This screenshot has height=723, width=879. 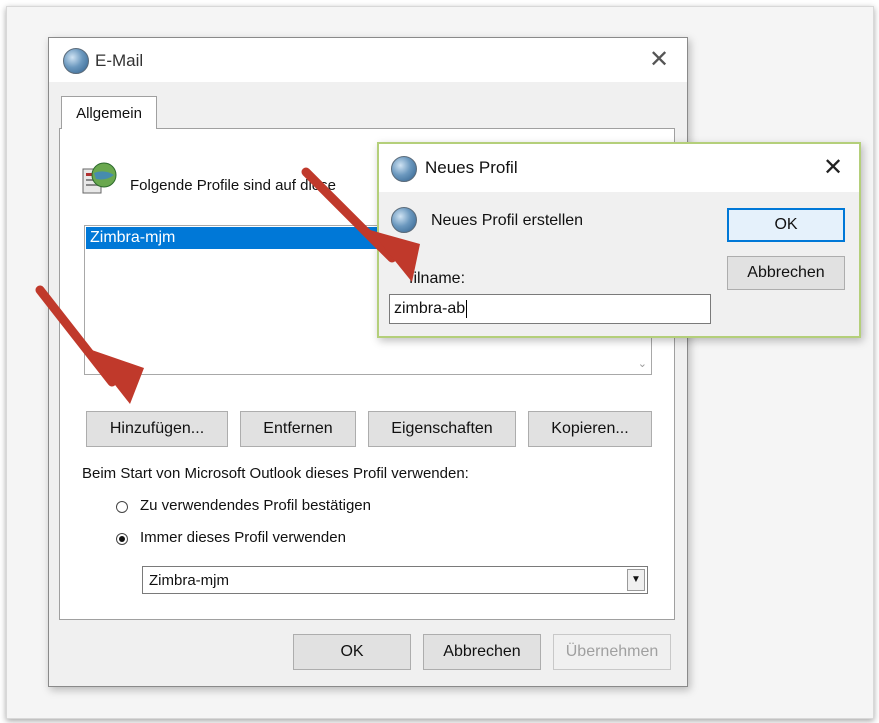 I want to click on chevron-down-icon: ▼, so click(x=636, y=580).